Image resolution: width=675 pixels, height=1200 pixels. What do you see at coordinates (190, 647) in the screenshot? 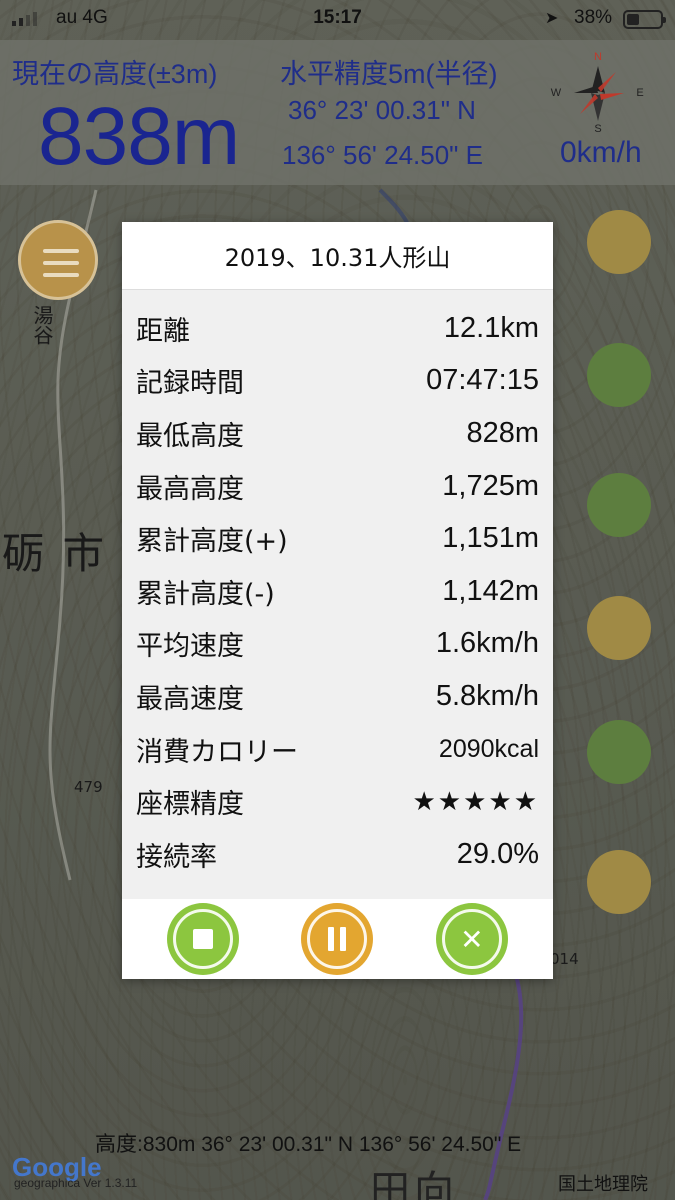
I see `row-label: 平均速度` at bounding box center [190, 647].